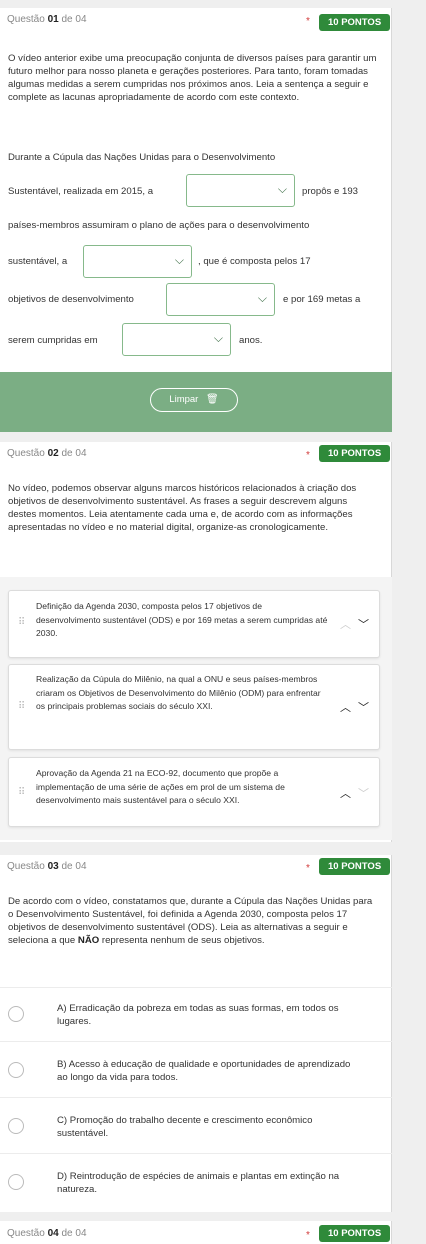 This screenshot has height=1244, width=426. I want to click on blank-dropdown-1: ⌵, so click(240, 190).